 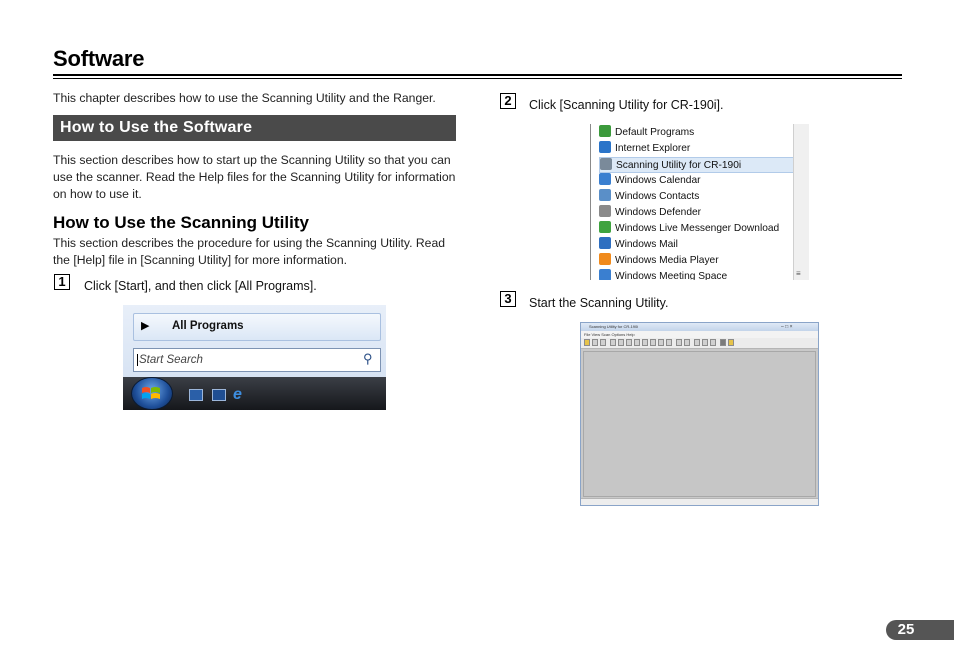 I want to click on window-controls-icon: – □ ×, so click(x=787, y=327).